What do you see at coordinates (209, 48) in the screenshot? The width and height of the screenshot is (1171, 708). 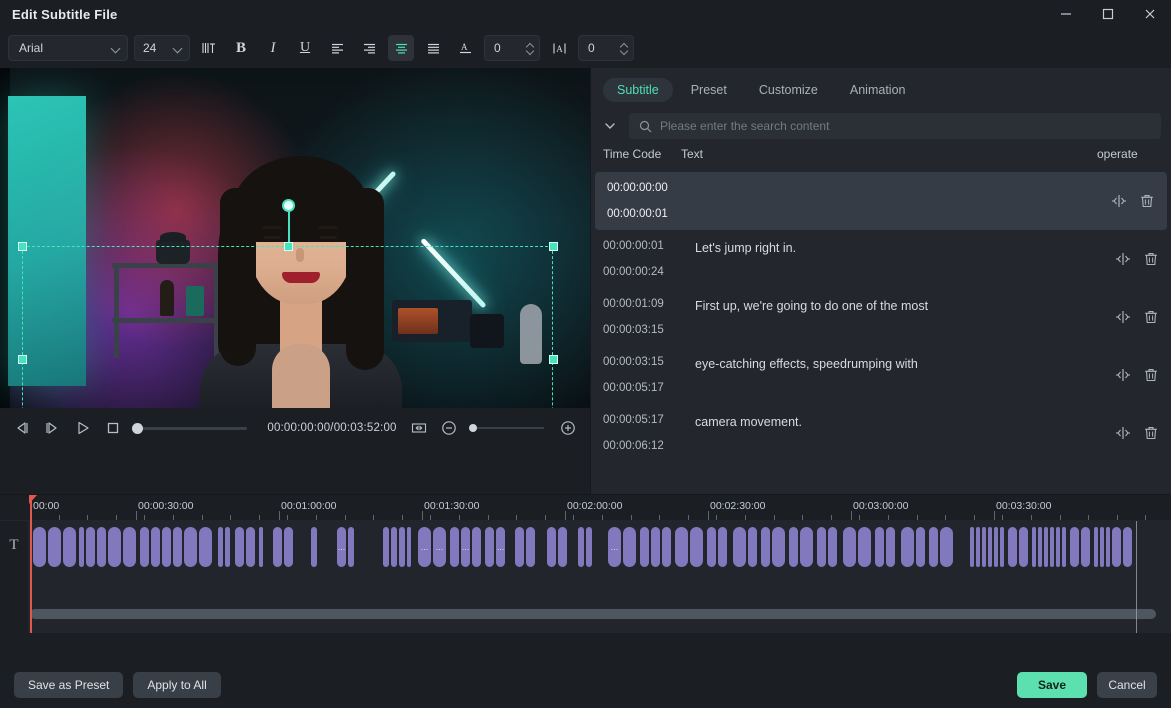 I see `text-direction-button` at bounding box center [209, 48].